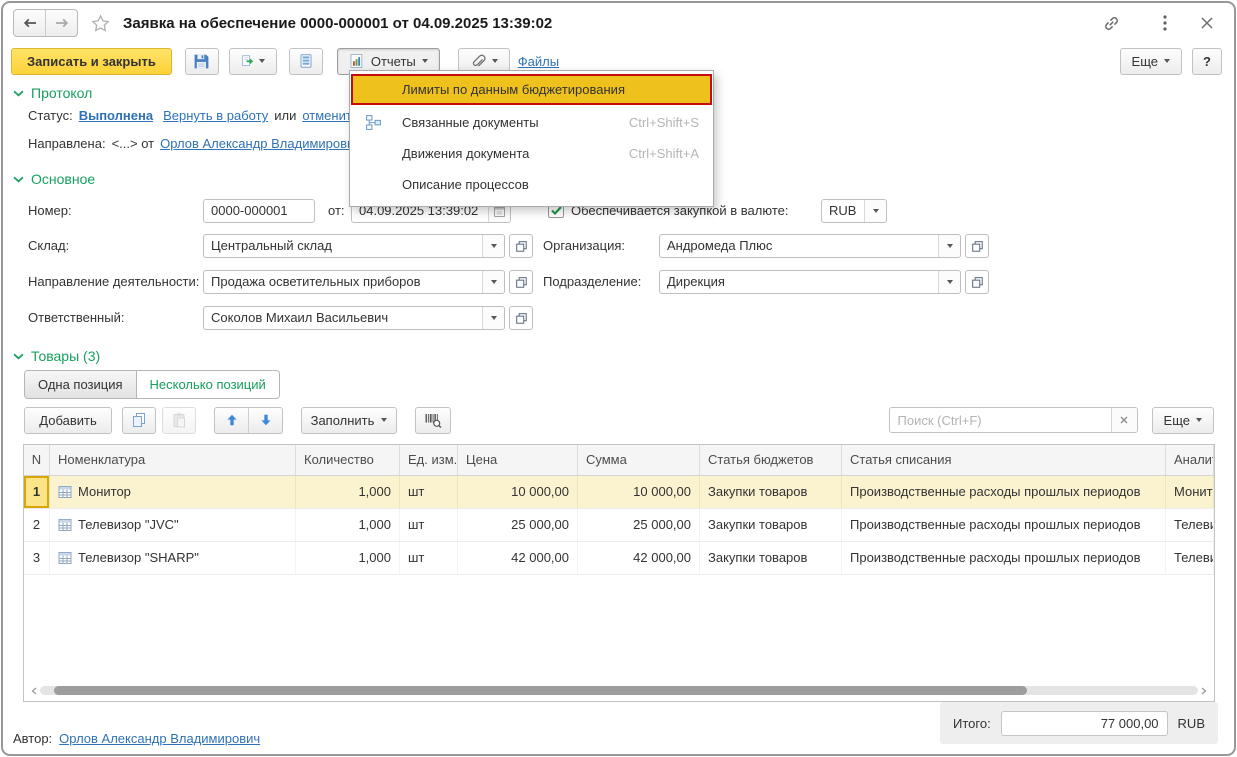 Image resolution: width=1237 pixels, height=757 pixels. What do you see at coordinates (305, 61) in the screenshot?
I see `register-records-button` at bounding box center [305, 61].